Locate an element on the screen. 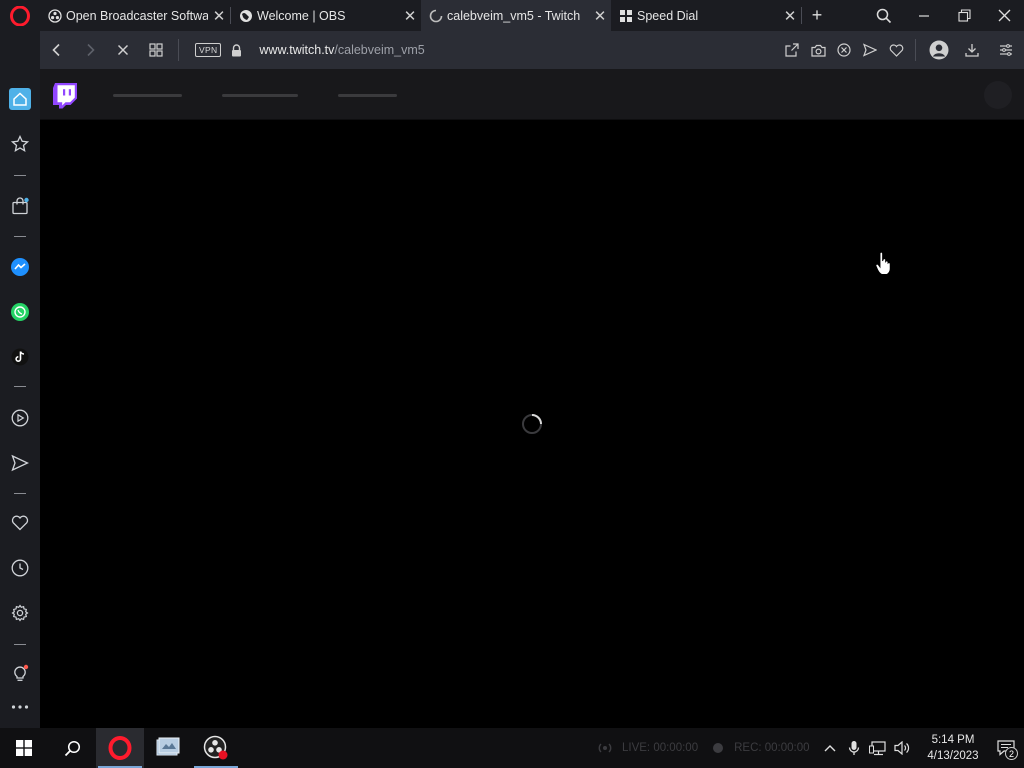 The width and height of the screenshot is (1024, 768). forward-button is located at coordinates (89, 50).